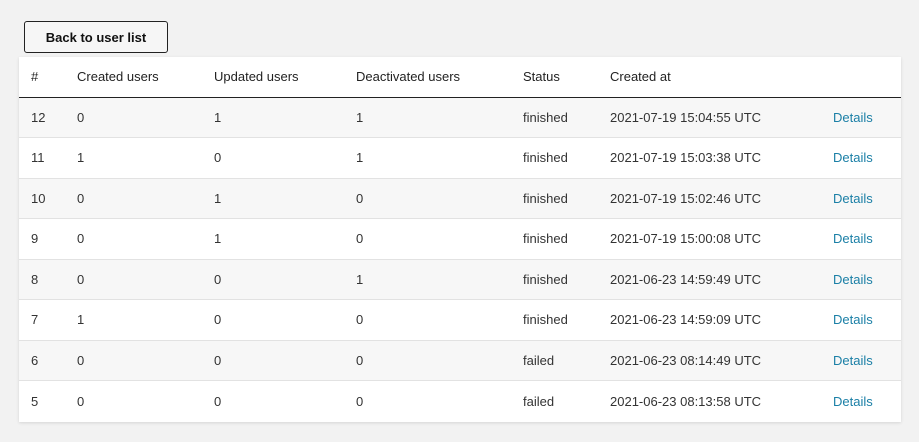 Image resolution: width=919 pixels, height=442 pixels. I want to click on cell-number: 5, so click(43, 400).